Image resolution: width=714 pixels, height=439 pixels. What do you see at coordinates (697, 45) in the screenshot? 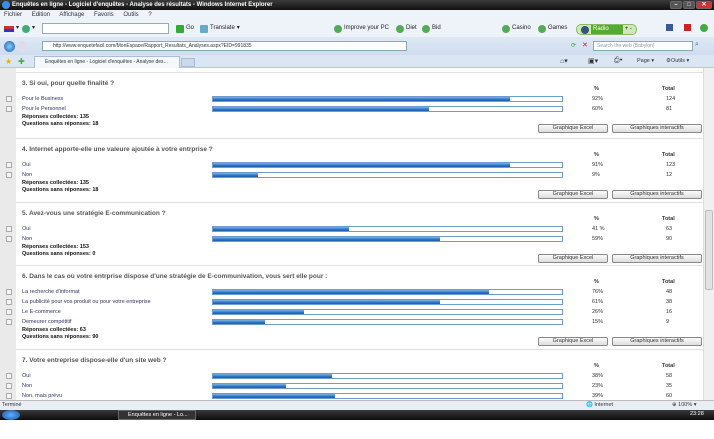
I see `search-icon: ⌕` at bounding box center [697, 45].